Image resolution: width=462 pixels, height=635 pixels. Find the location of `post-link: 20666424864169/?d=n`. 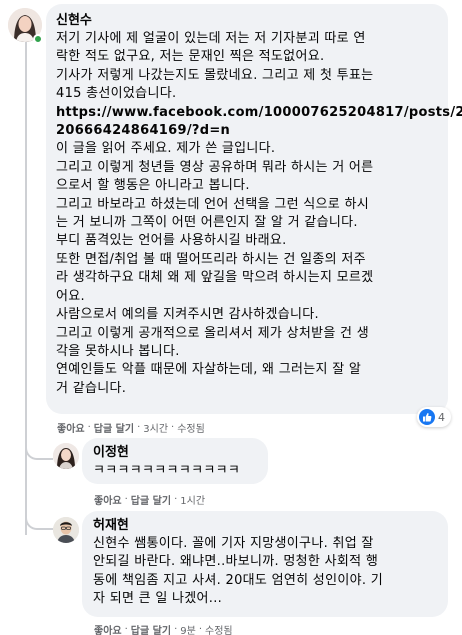

post-link: 20666424864169/?d=n is located at coordinates (247, 131).